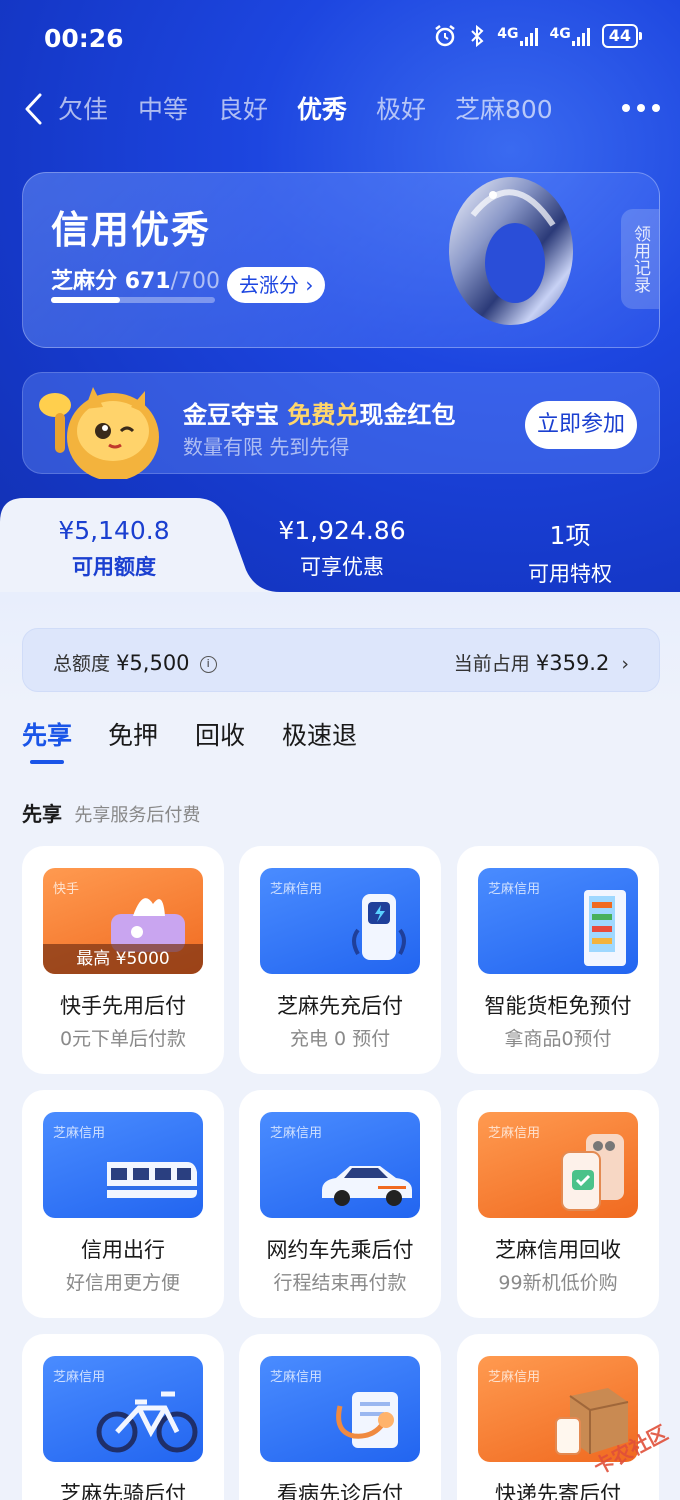 The image size is (680, 1500). What do you see at coordinates (558, 1250) in the screenshot?
I see `card-name: 芝麻信用回收` at bounding box center [558, 1250].